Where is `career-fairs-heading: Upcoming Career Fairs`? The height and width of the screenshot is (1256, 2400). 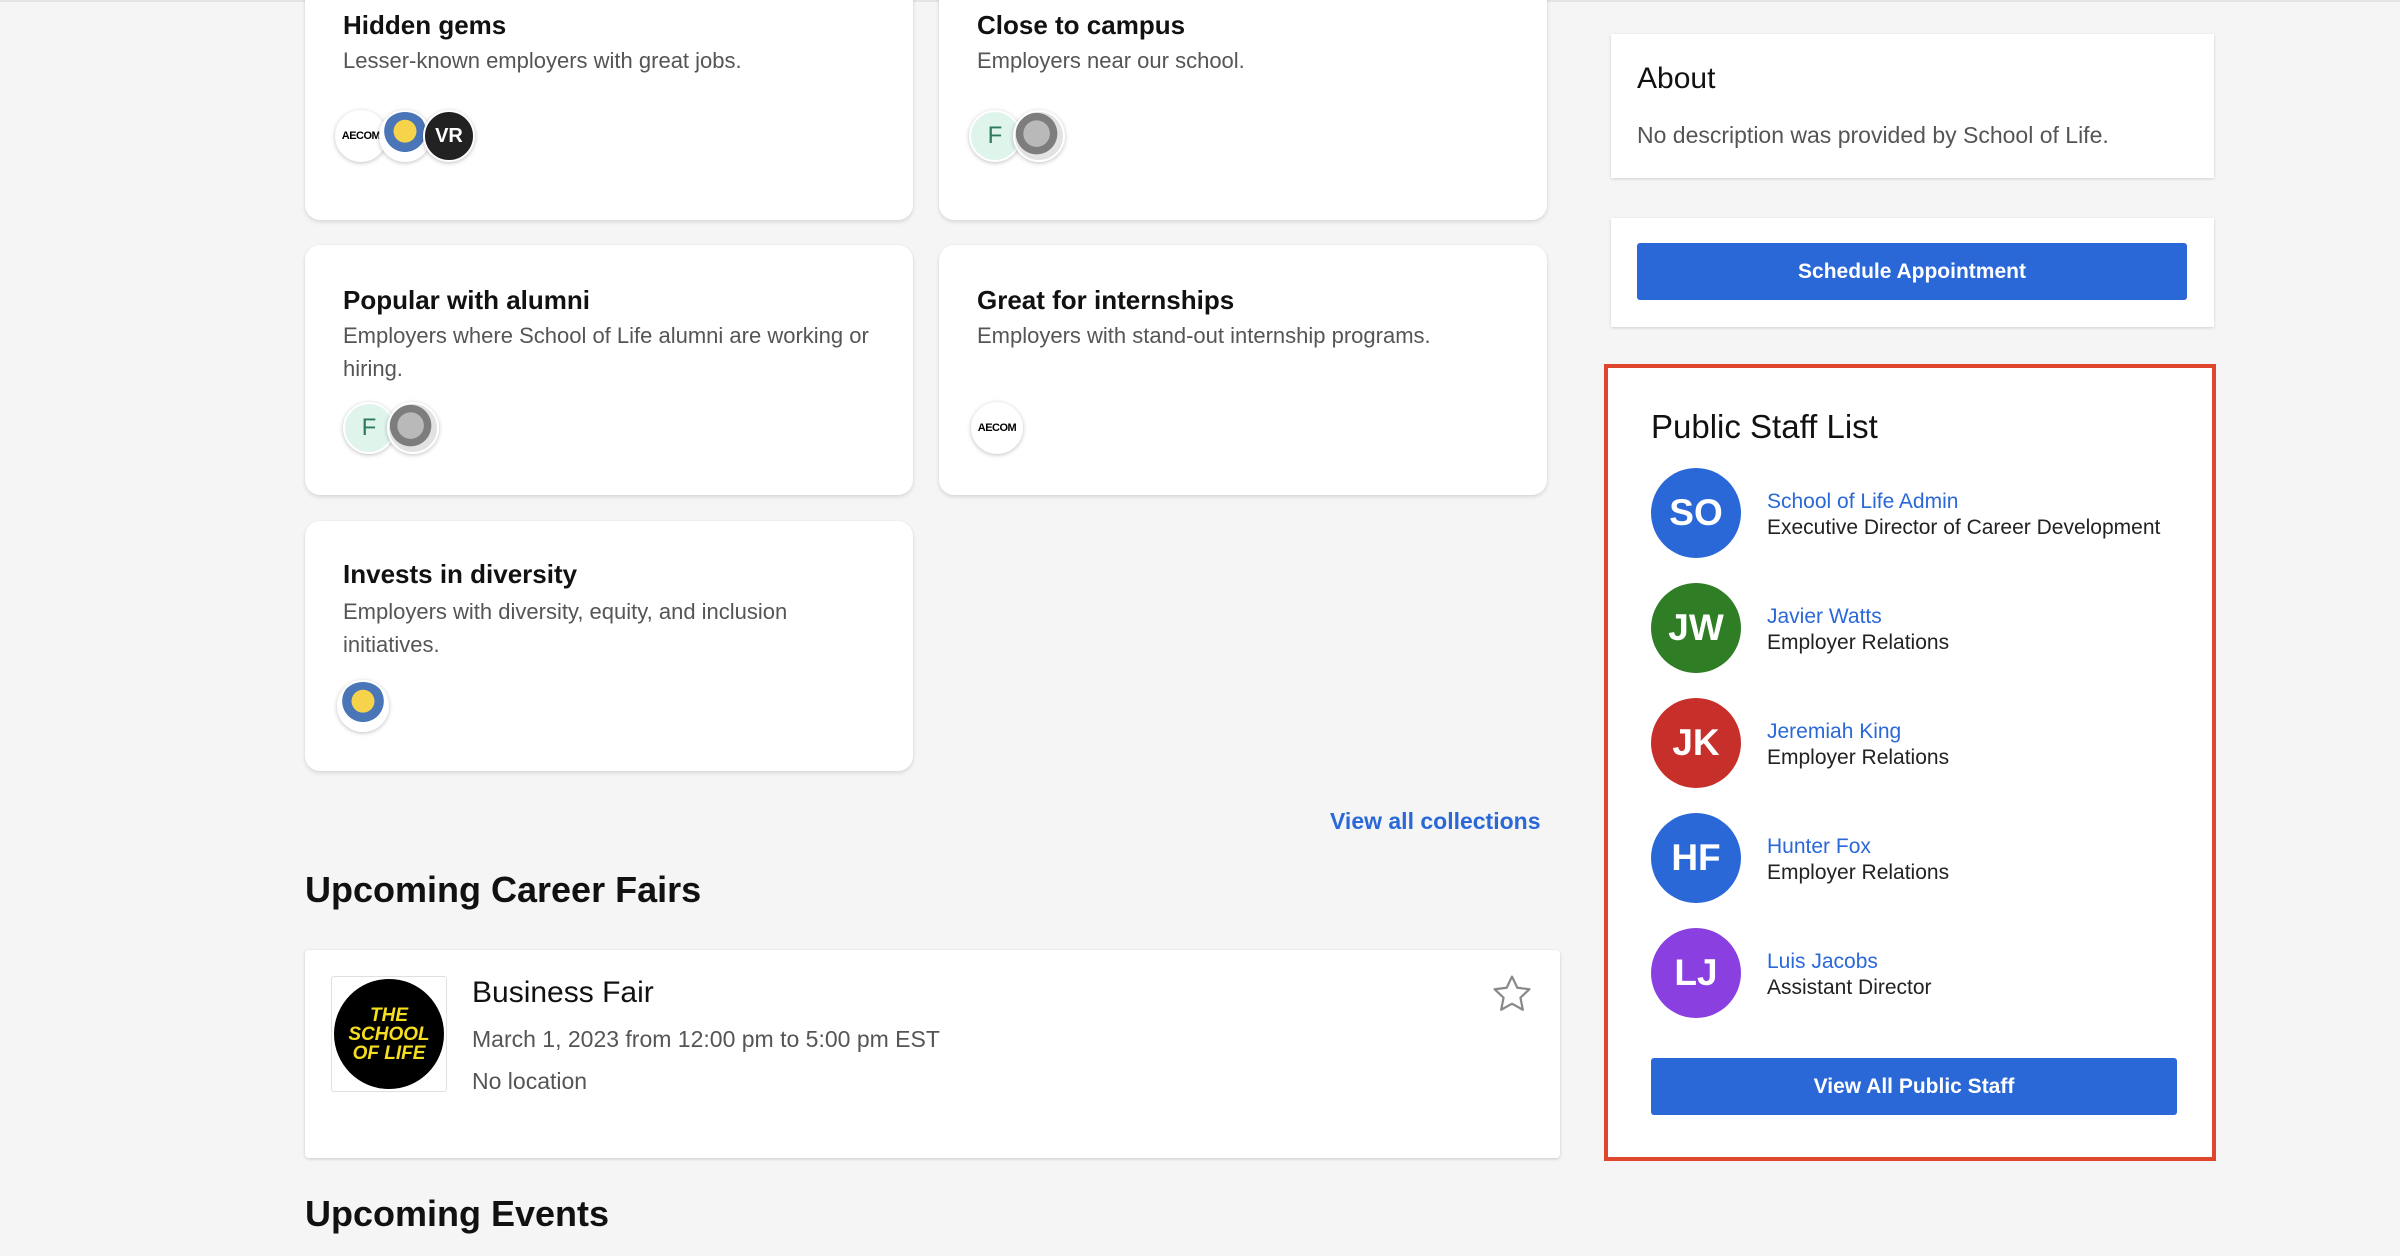 career-fairs-heading: Upcoming Career Fairs is located at coordinates (503, 889).